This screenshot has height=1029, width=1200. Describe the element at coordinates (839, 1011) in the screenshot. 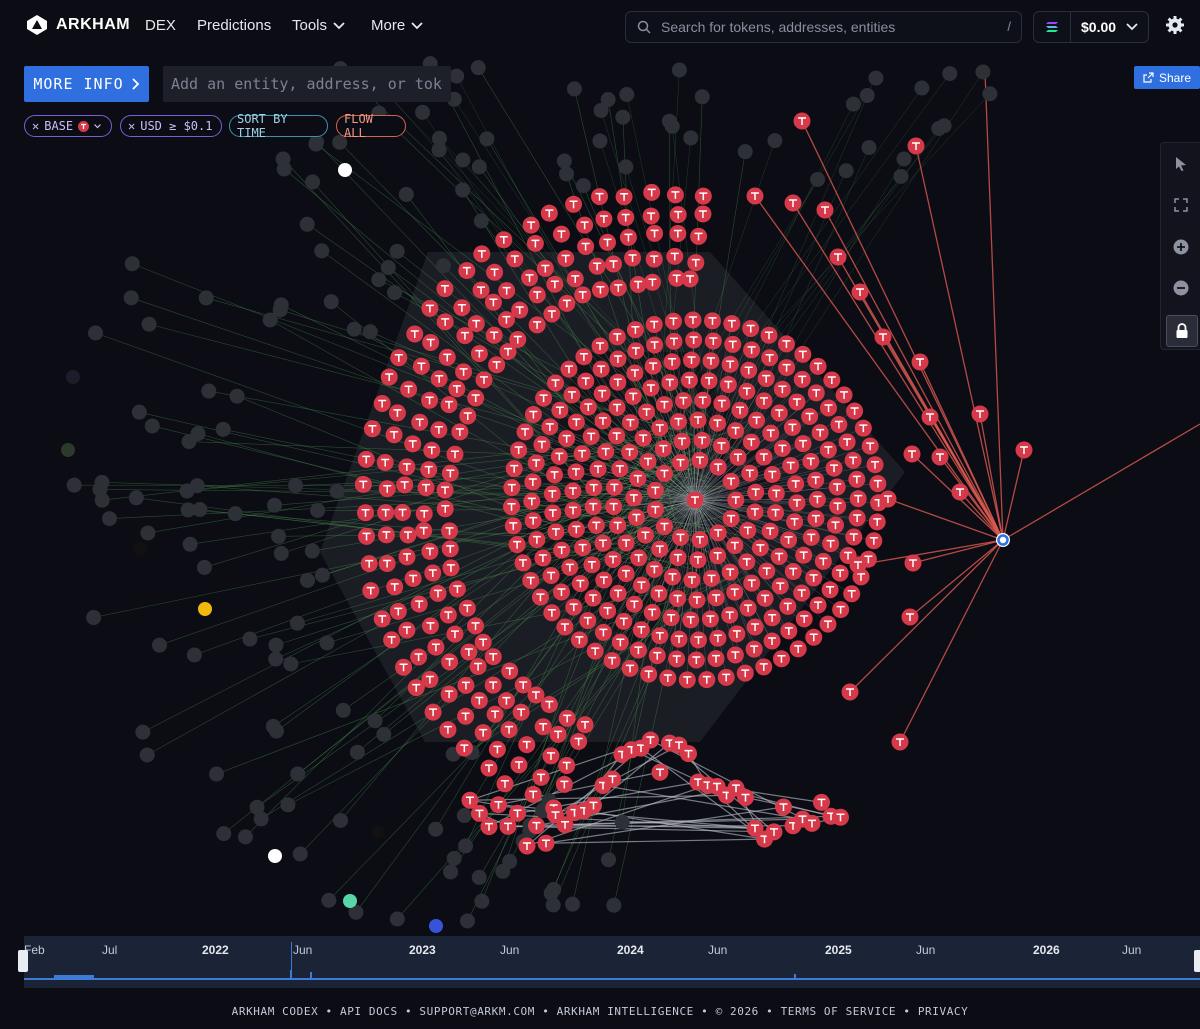

I see `footer-link-terms: TERMS OF SERVICE` at that location.